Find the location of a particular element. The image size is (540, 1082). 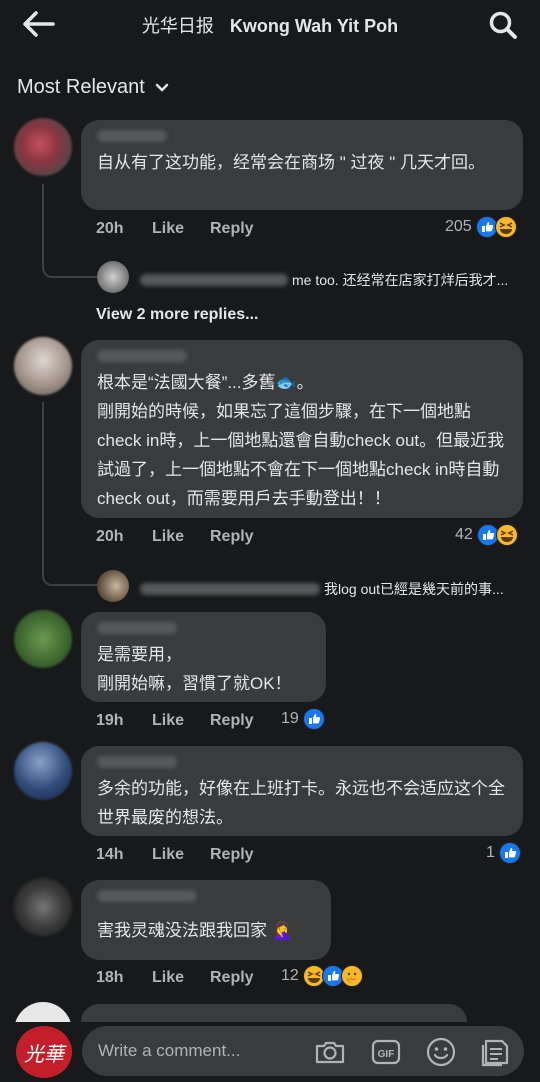

sort-label: Most Relevant is located at coordinates (81, 87).